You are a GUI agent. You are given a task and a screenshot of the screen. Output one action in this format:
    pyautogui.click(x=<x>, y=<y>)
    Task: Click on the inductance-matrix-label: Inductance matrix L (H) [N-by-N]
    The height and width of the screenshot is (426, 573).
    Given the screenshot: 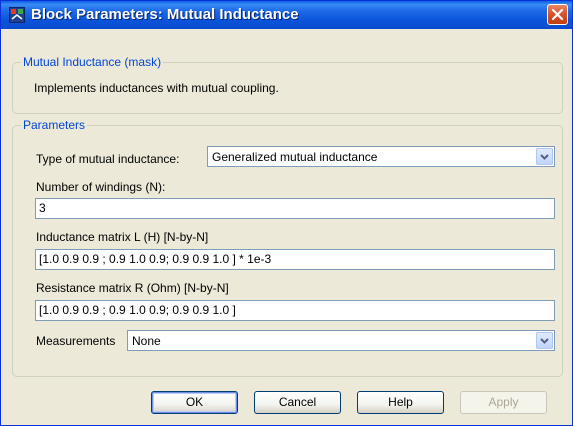 What is the action you would take?
    pyautogui.click(x=122, y=237)
    